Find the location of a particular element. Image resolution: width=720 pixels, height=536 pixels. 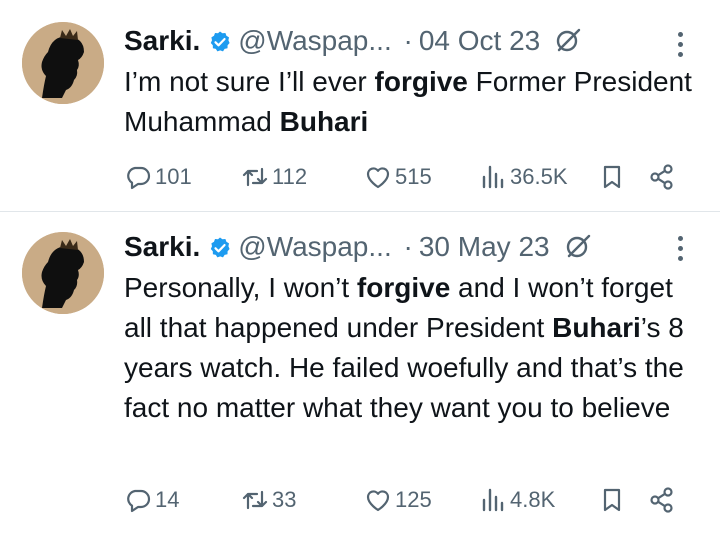

views-button: 4.8K is located at coordinates (517, 500).